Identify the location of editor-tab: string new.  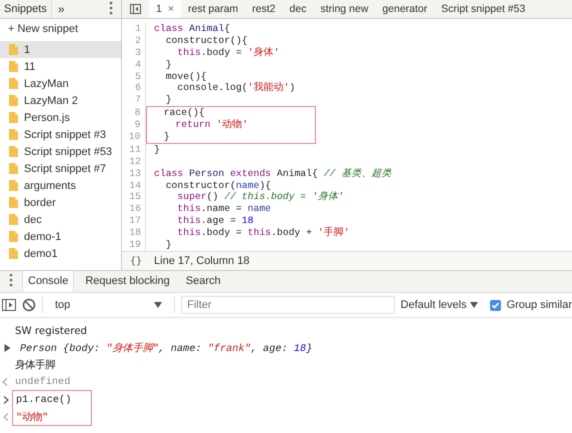
(344, 9).